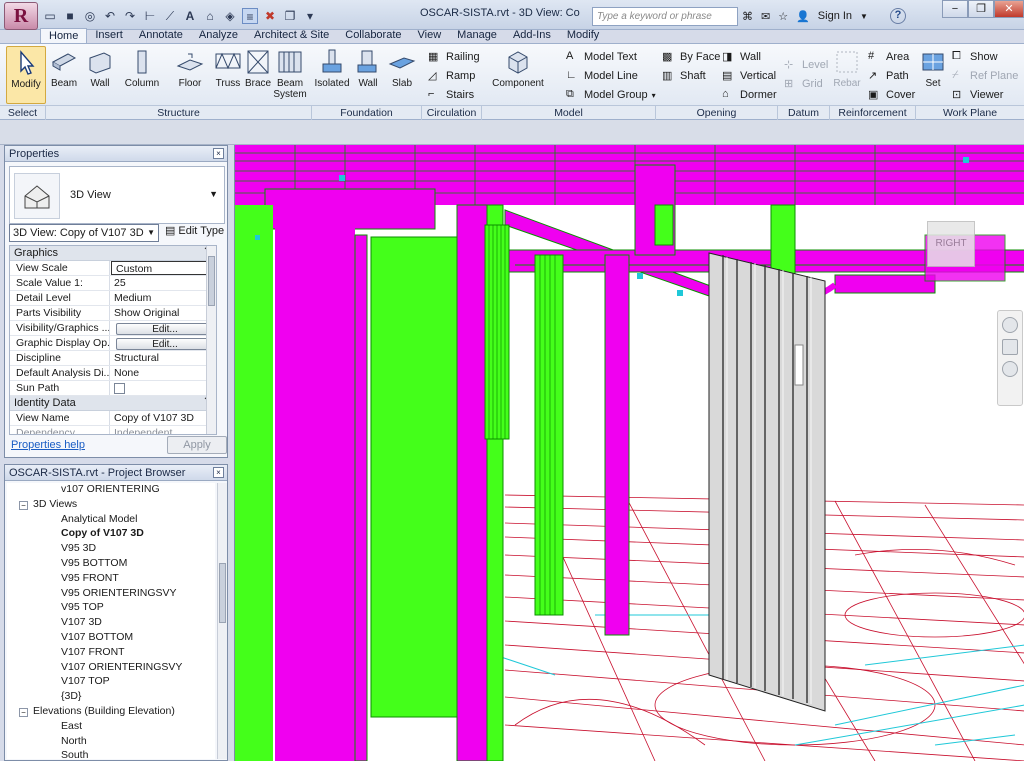 The width and height of the screenshot is (1024, 761). Describe the element at coordinates (741, 57) in the screenshot. I see `wall-opening-button: ◨ Wall` at that location.